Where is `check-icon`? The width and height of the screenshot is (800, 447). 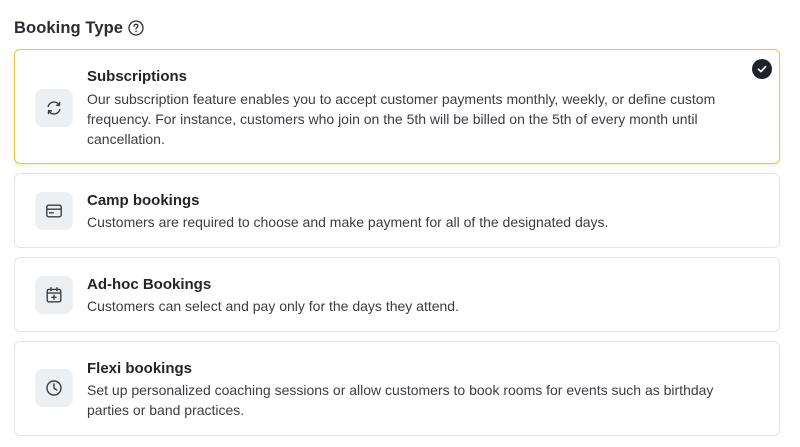 check-icon is located at coordinates (762, 69).